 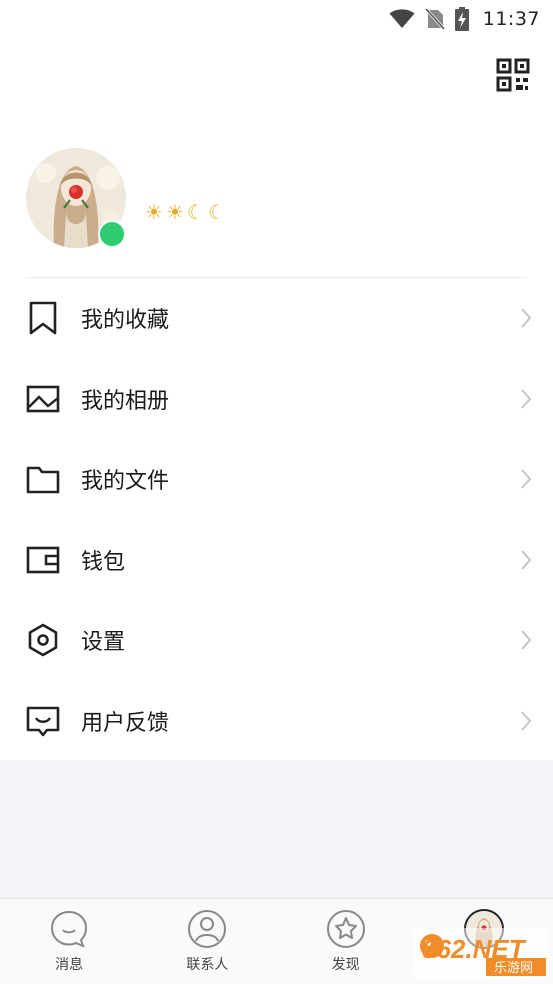 I want to click on tab-label: 消息, so click(x=69, y=965).